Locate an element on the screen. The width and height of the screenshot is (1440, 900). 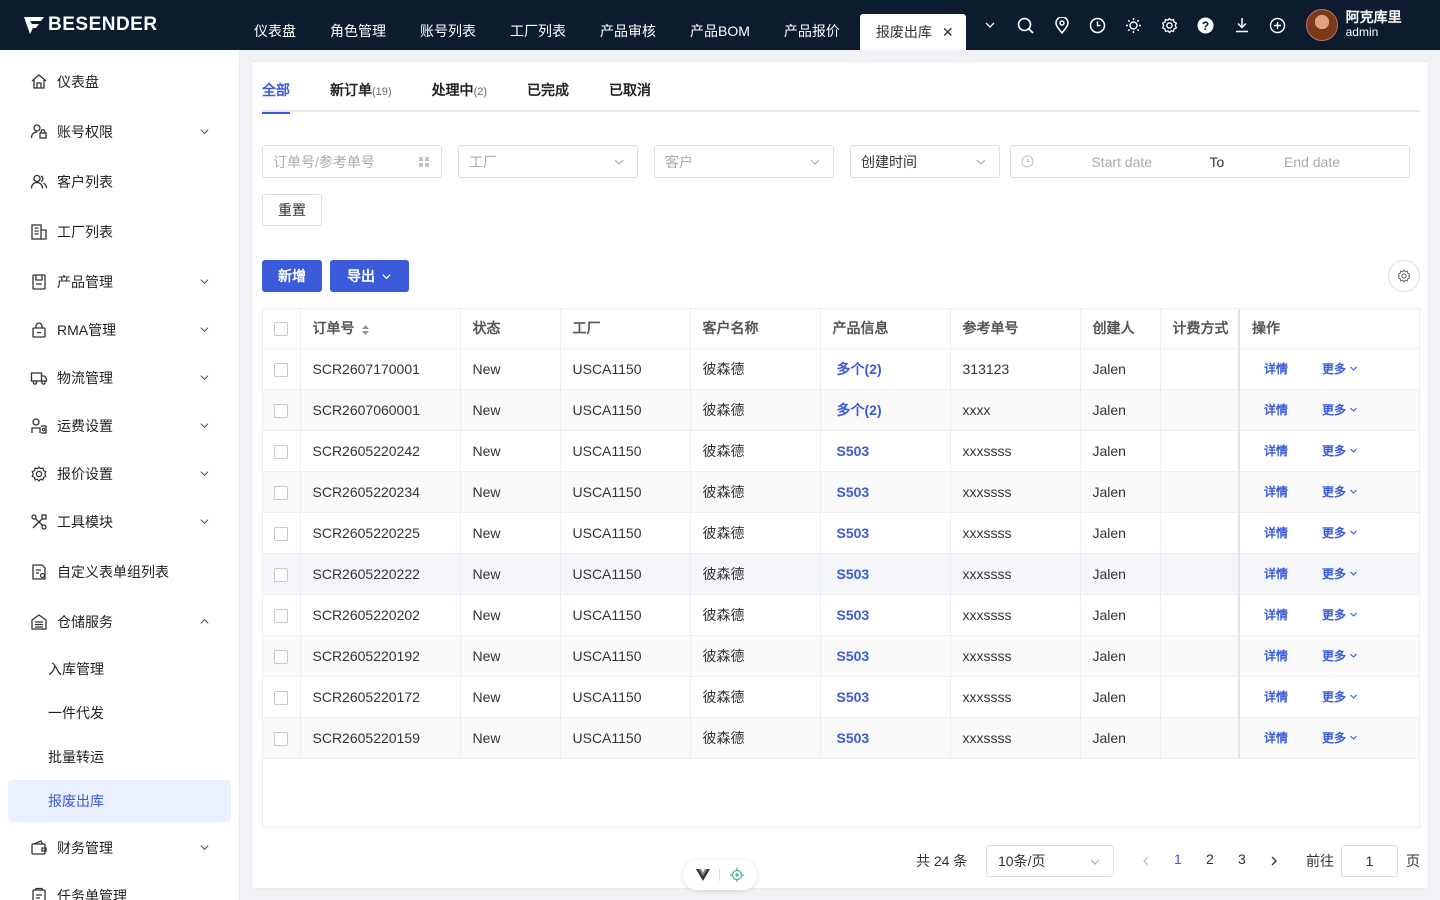
sort-icon is located at coordinates (365, 330).